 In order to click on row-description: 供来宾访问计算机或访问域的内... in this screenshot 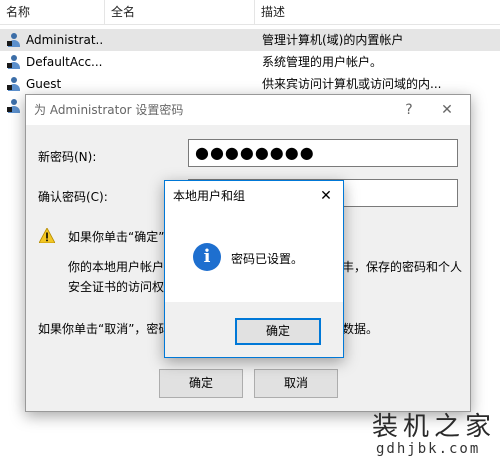, I will do `click(352, 84)`.